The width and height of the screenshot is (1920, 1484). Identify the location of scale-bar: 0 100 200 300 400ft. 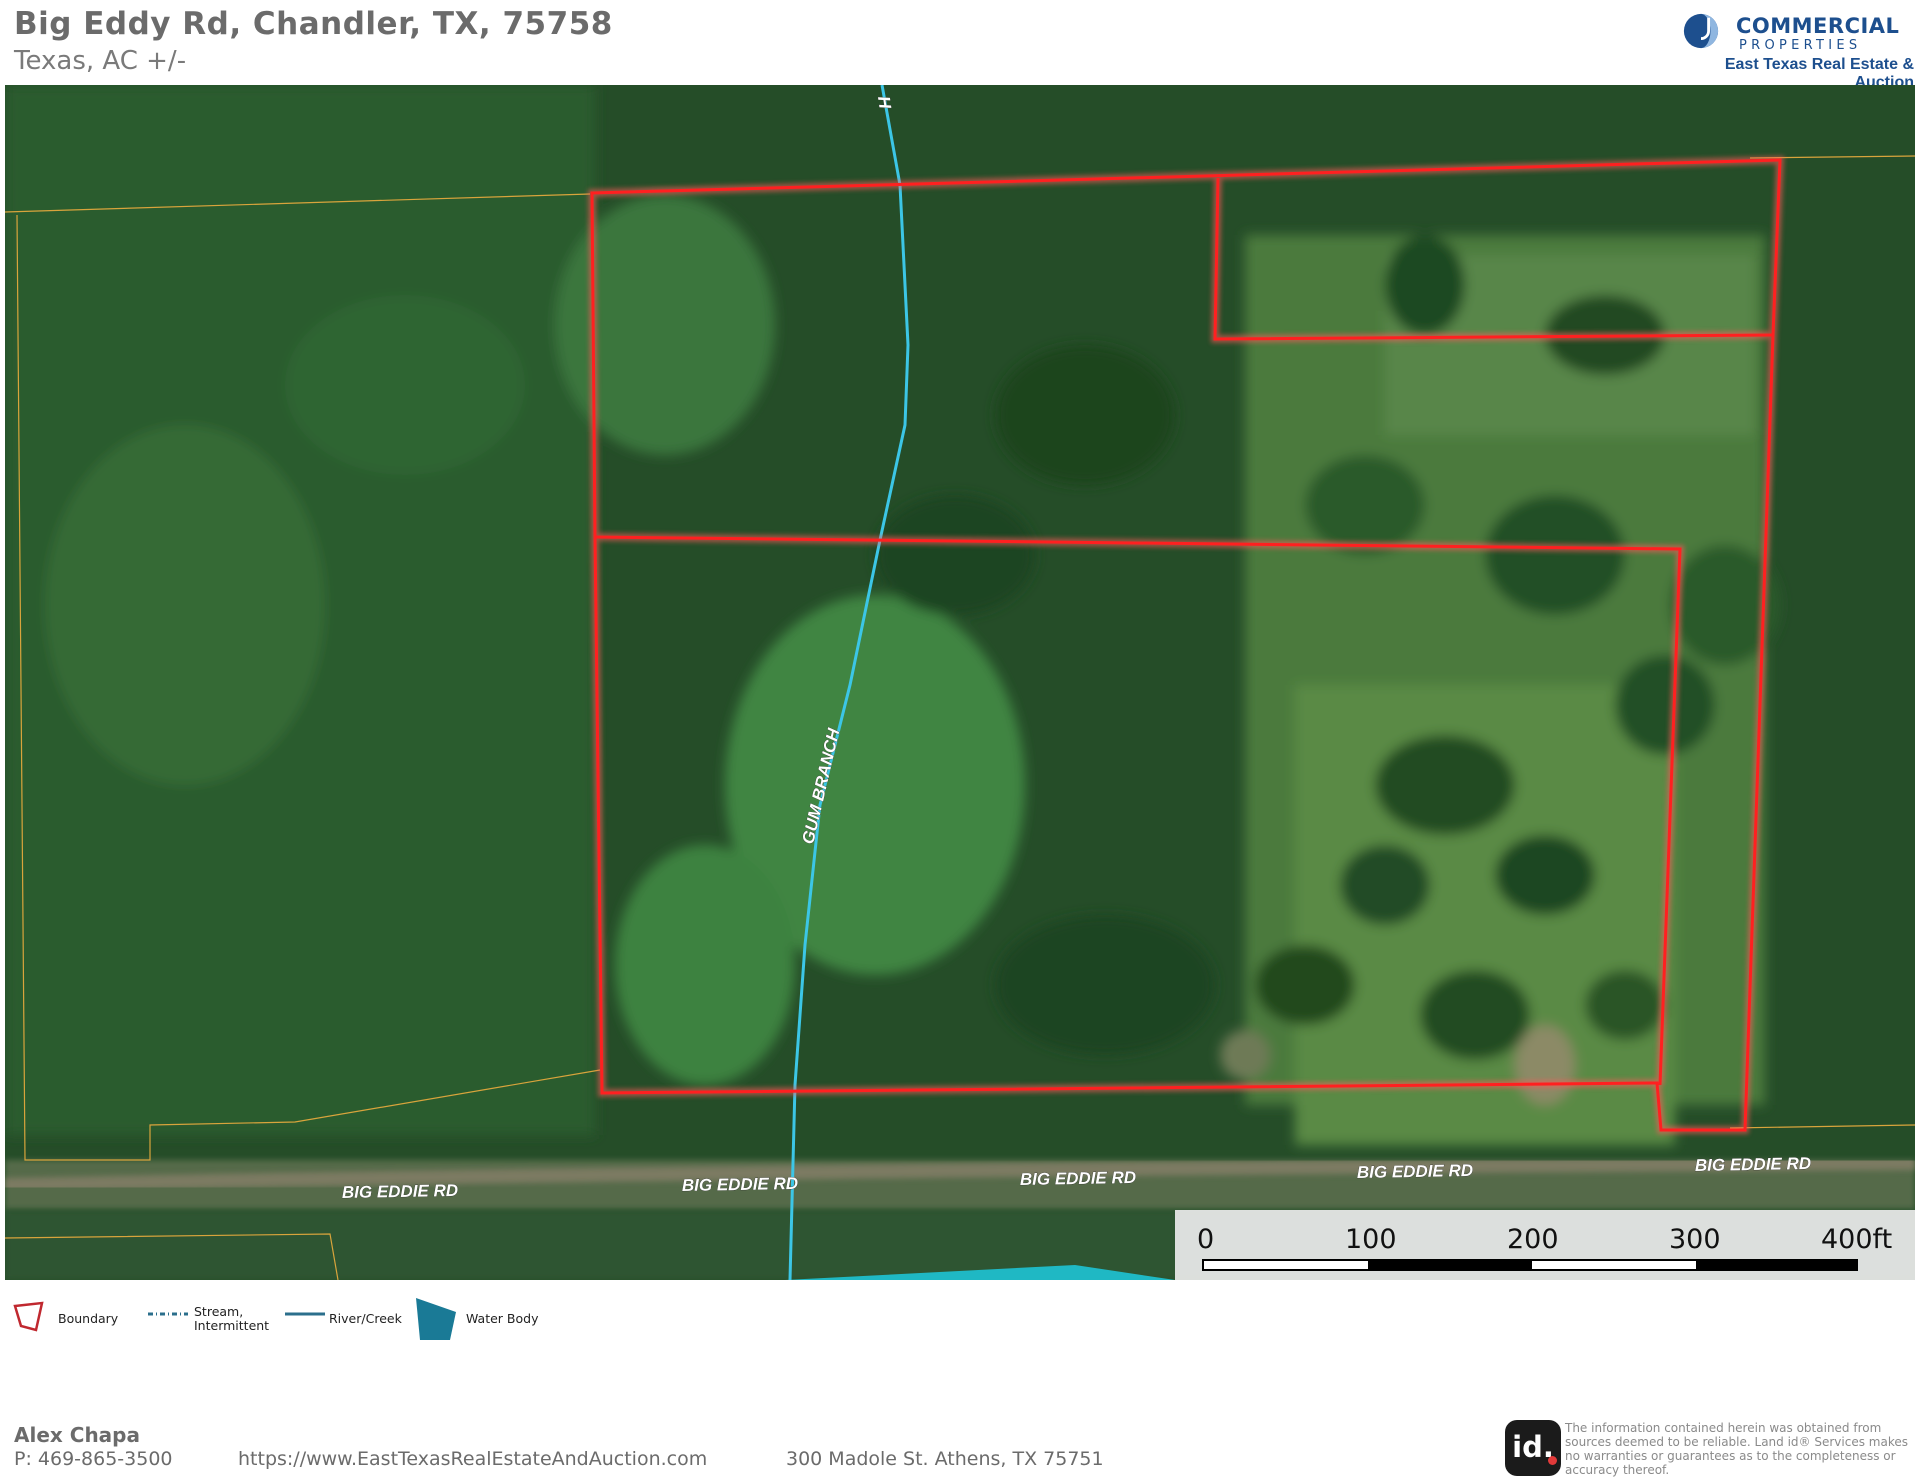
(1545, 1245).